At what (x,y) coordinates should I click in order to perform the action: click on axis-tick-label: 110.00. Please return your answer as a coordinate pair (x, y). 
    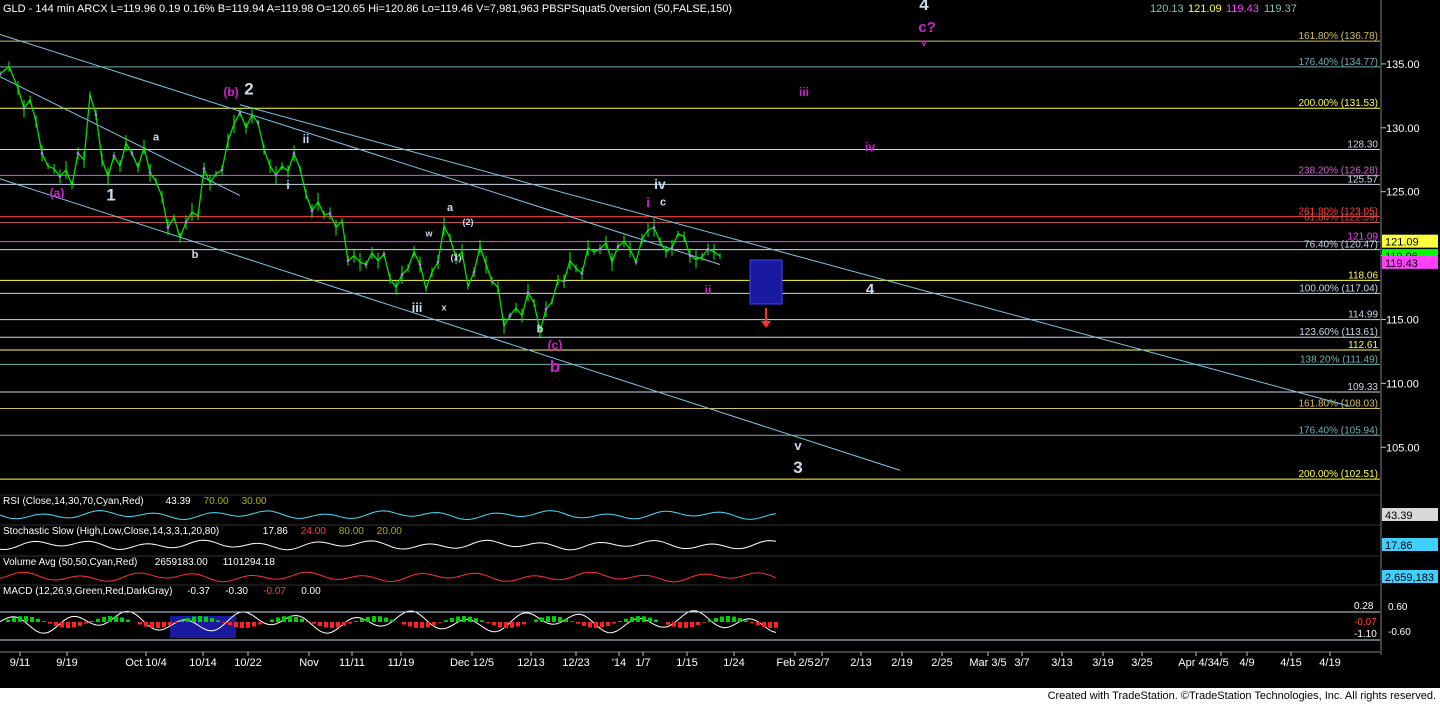
    Looking at the image, I should click on (1402, 384).